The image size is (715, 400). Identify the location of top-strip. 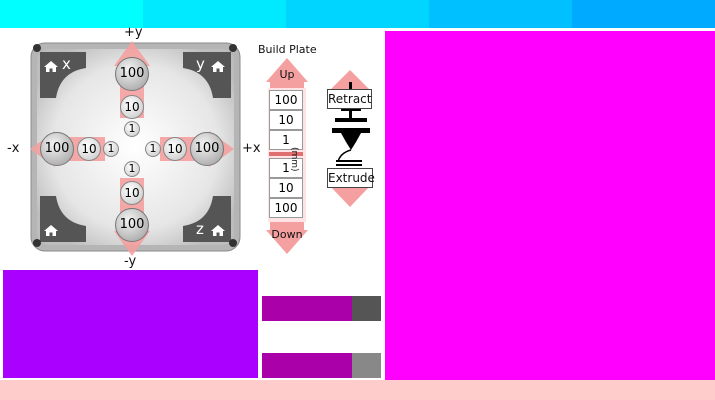
(357, 14).